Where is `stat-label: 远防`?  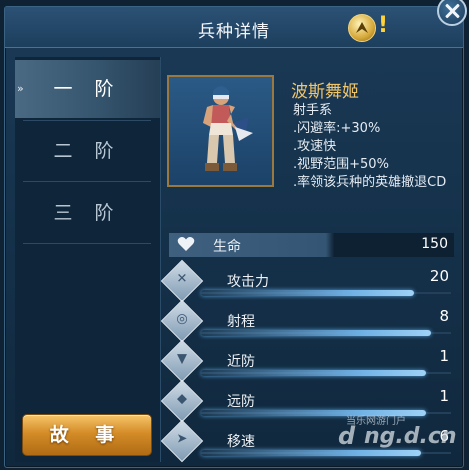
stat-label: 远防 is located at coordinates (241, 402).